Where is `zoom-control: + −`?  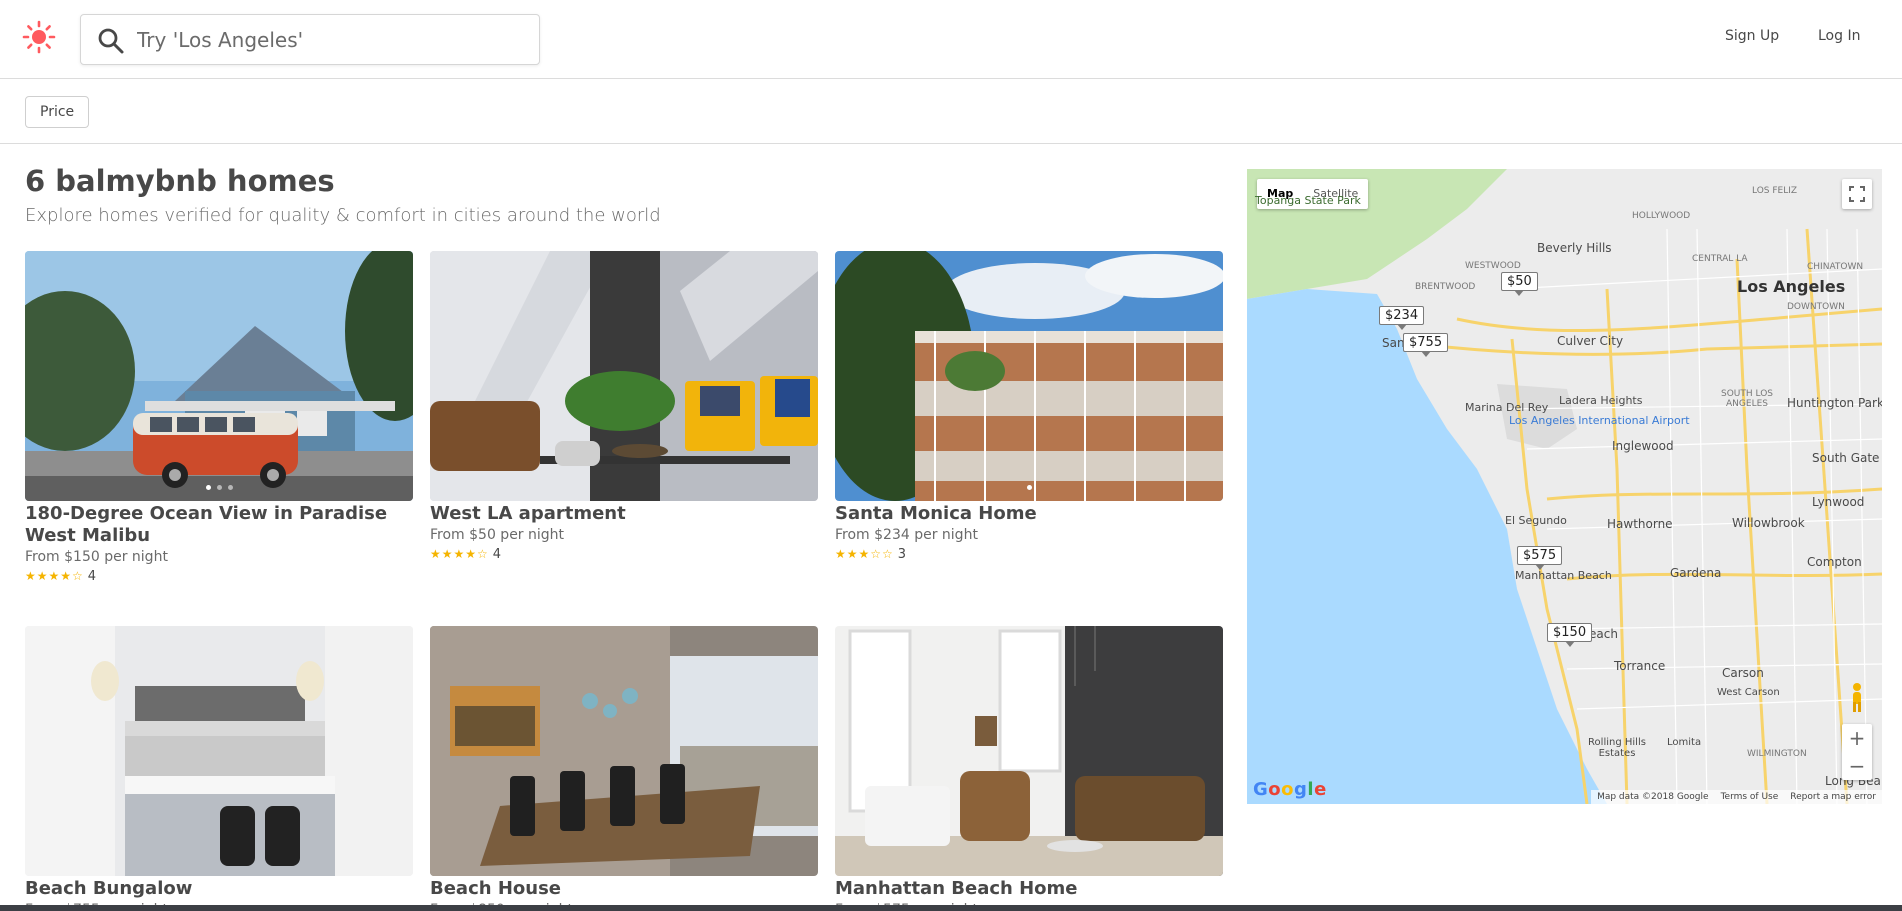
zoom-control: + − is located at coordinates (1857, 752).